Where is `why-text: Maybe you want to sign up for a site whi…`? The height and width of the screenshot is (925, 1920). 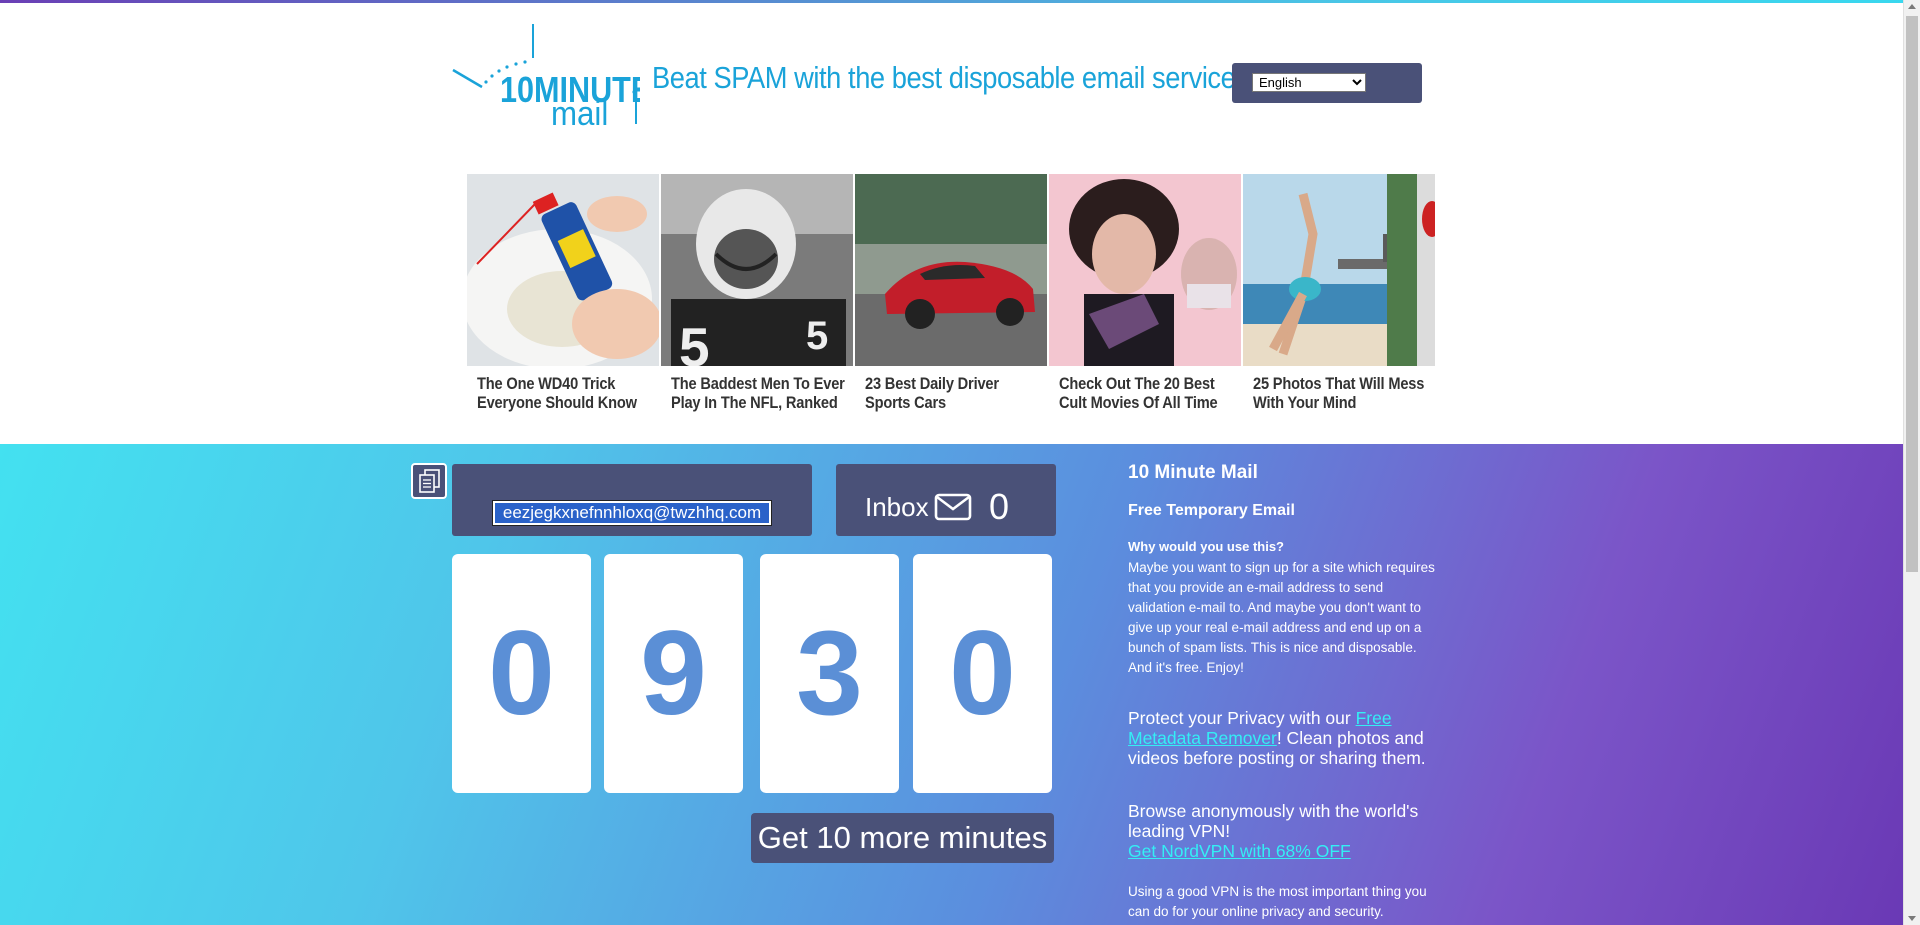 why-text: Maybe you want to sign up for a site whi… is located at coordinates (1281, 617).